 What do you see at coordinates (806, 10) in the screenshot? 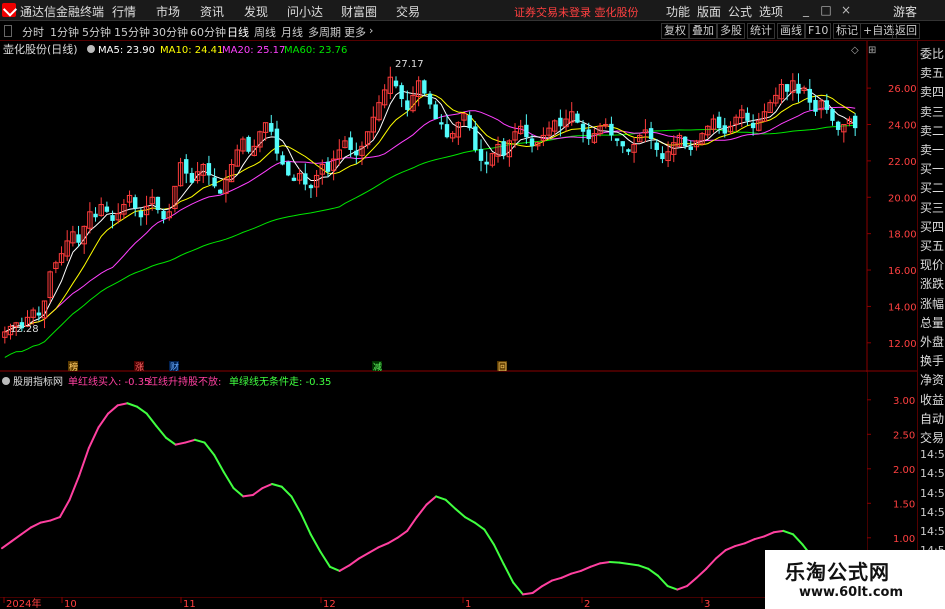
I see `minimize-icon: _` at bounding box center [806, 10].